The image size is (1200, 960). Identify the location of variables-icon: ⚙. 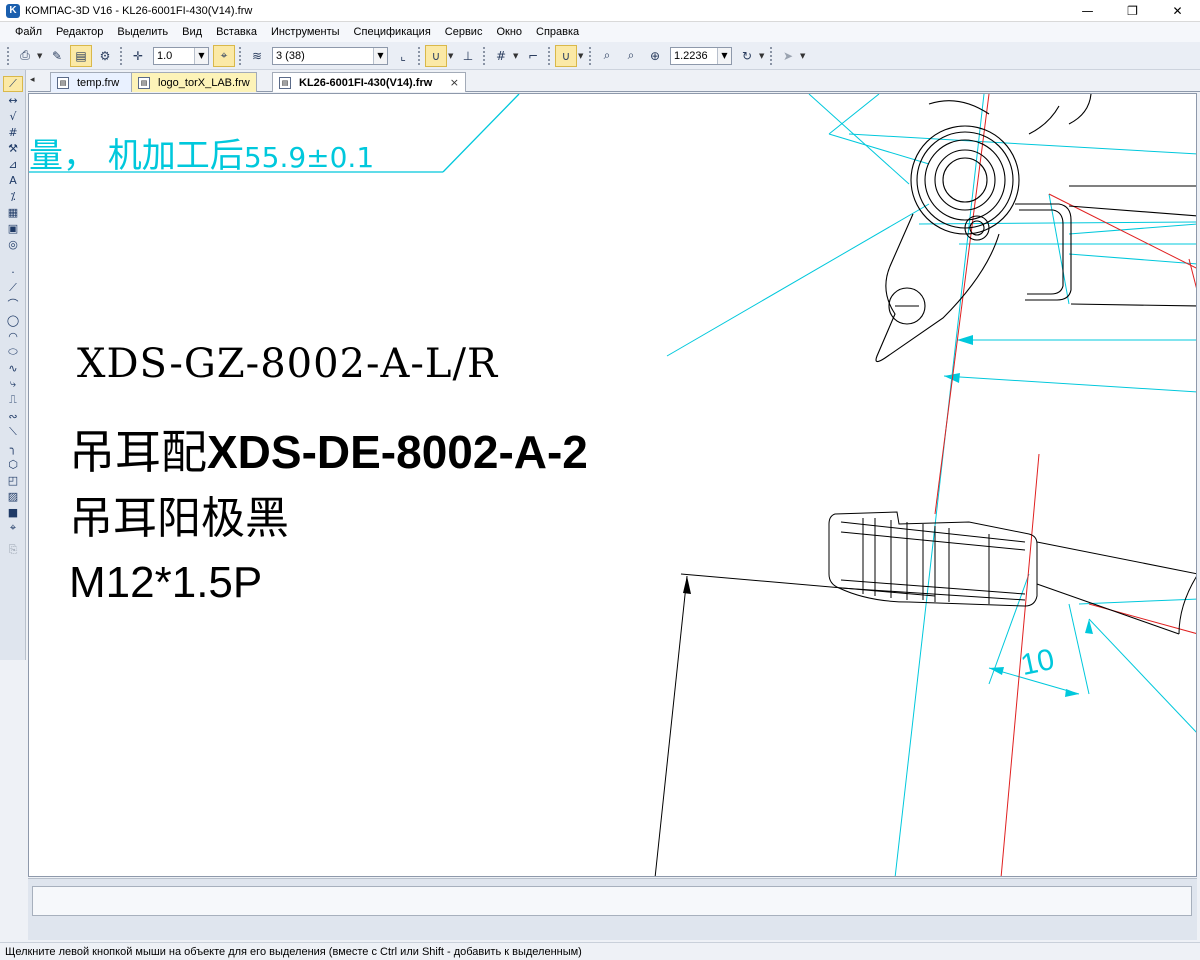
(105, 56).